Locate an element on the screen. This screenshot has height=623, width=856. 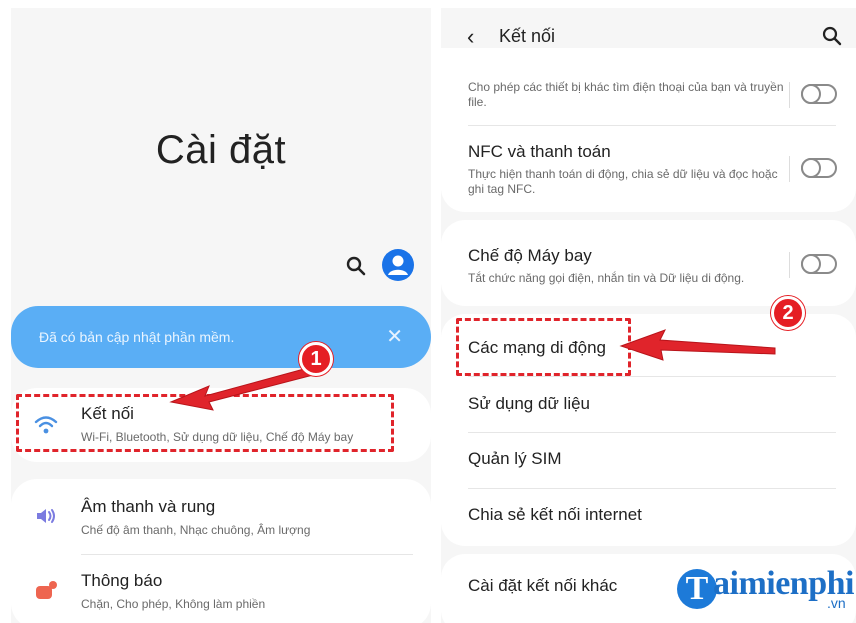
taimienphi-logo: T aimienphi .vn is located at coordinates (765, 591).